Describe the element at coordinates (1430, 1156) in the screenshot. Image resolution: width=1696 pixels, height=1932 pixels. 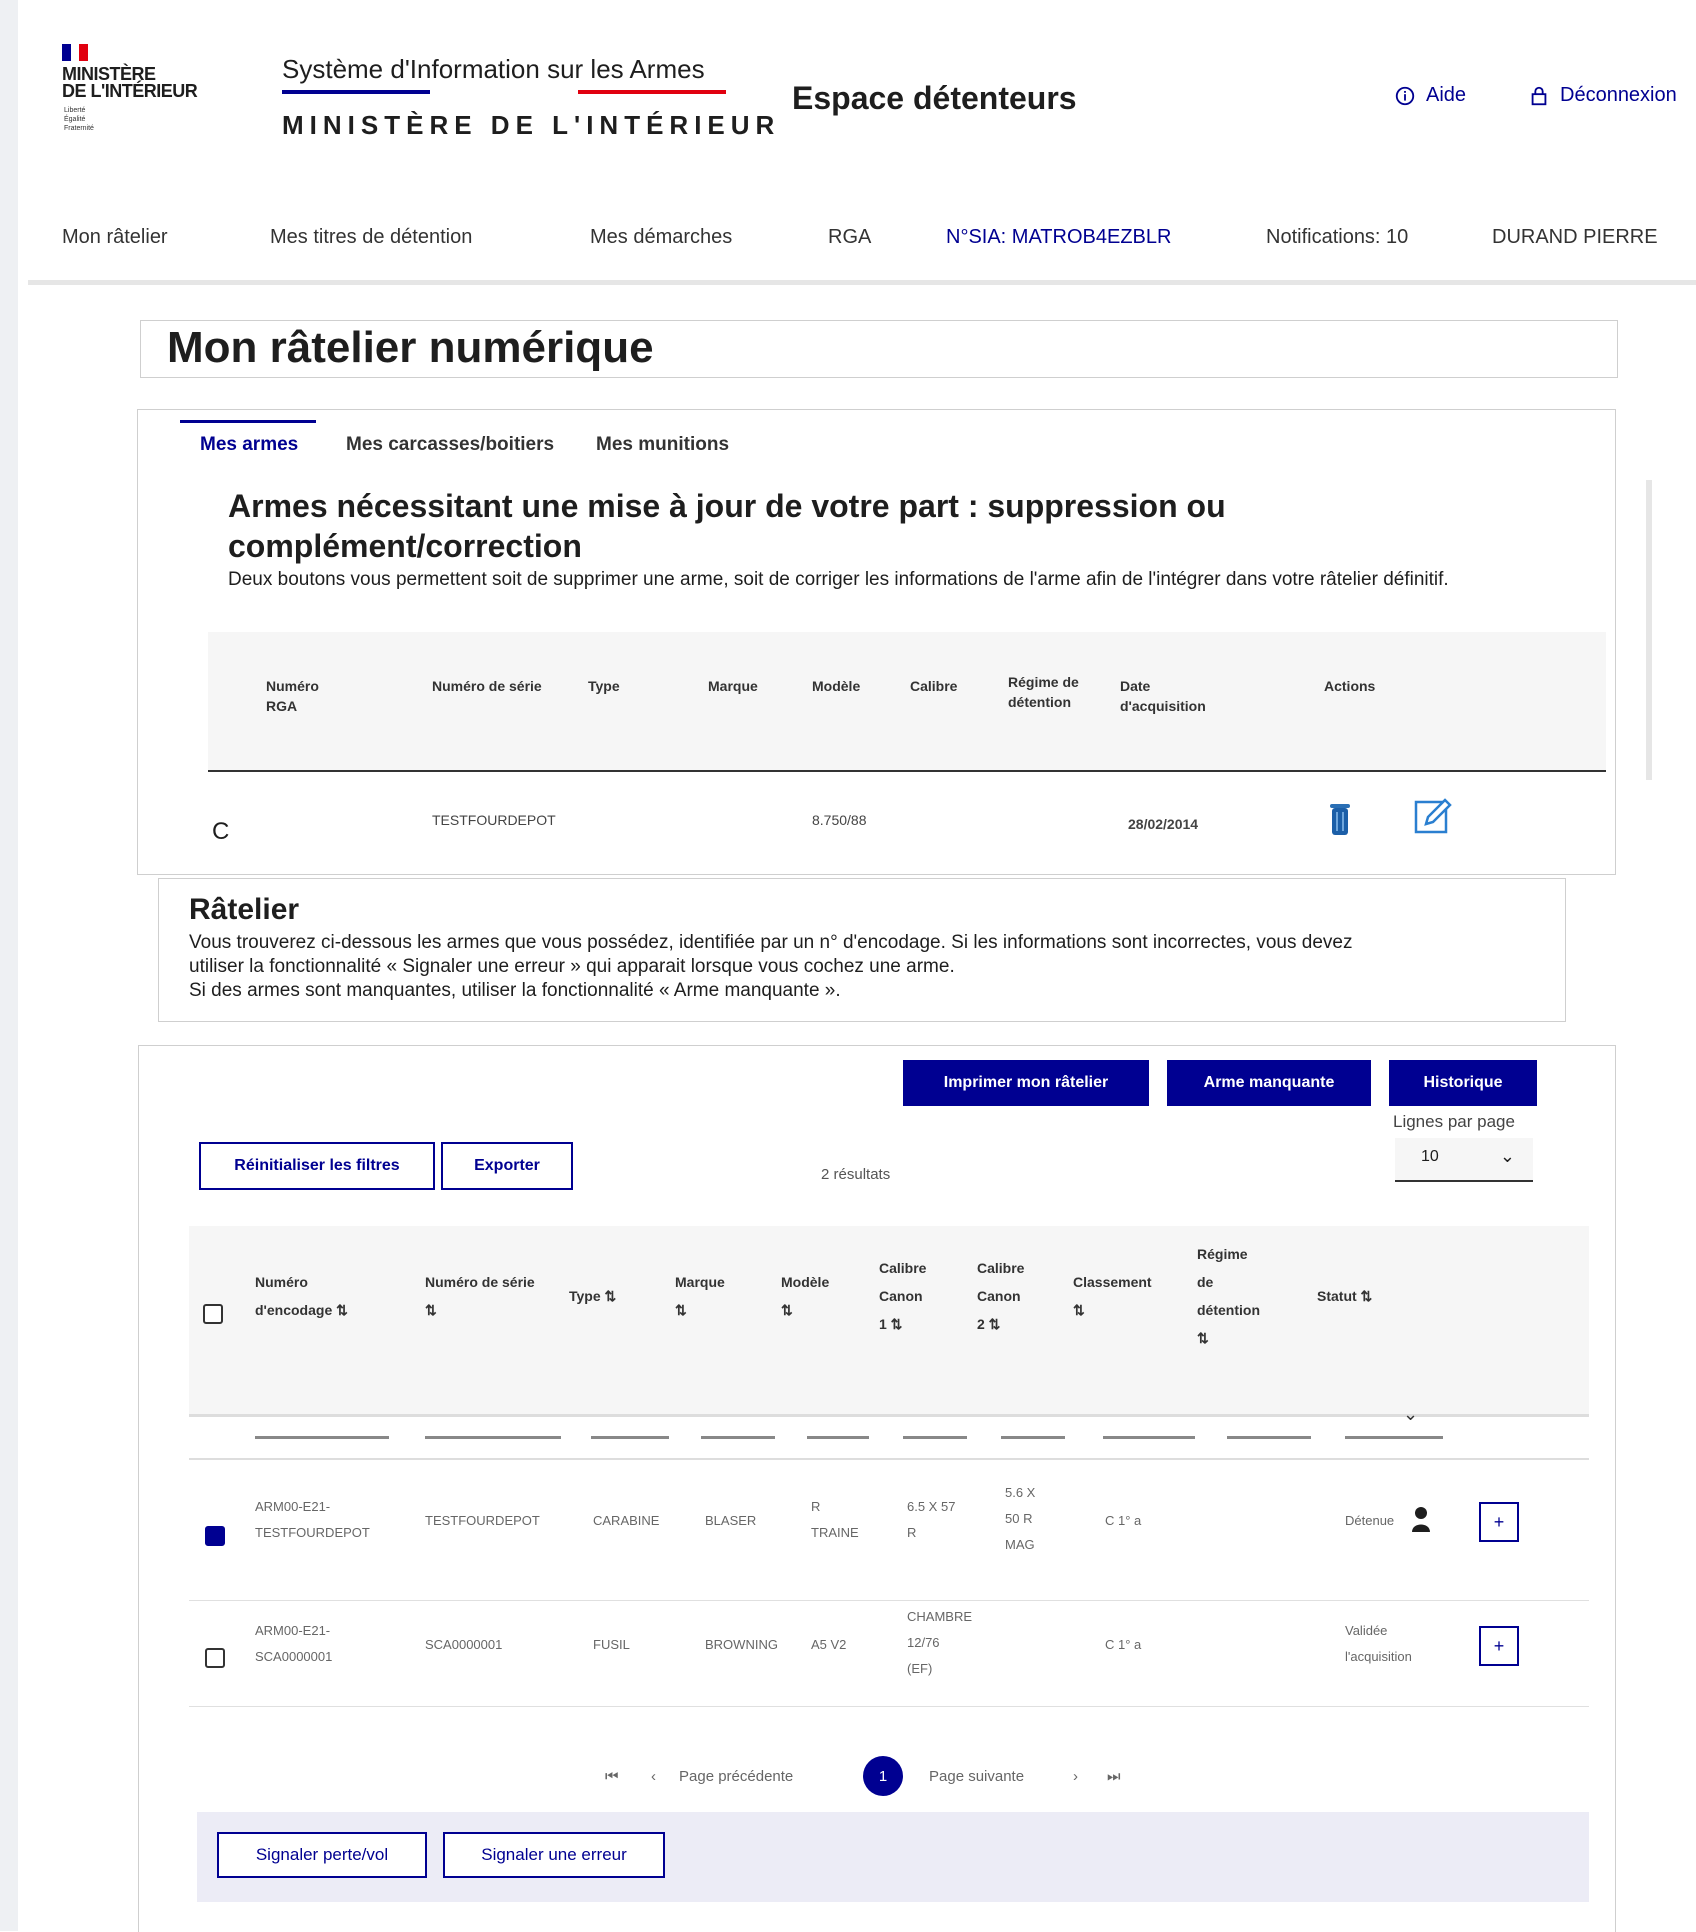
I see `lines-per-page-value: 10` at that location.